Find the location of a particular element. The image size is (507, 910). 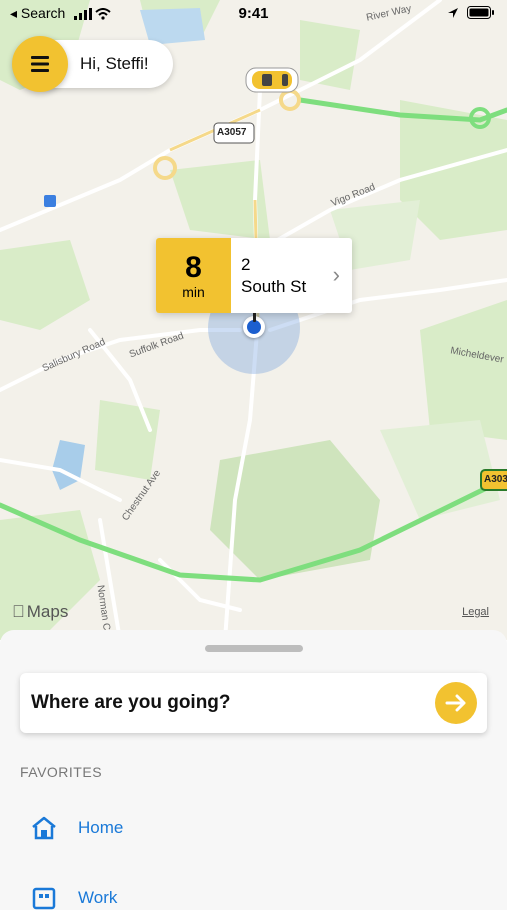

favorite-label-work: Work is located at coordinates (98, 897).